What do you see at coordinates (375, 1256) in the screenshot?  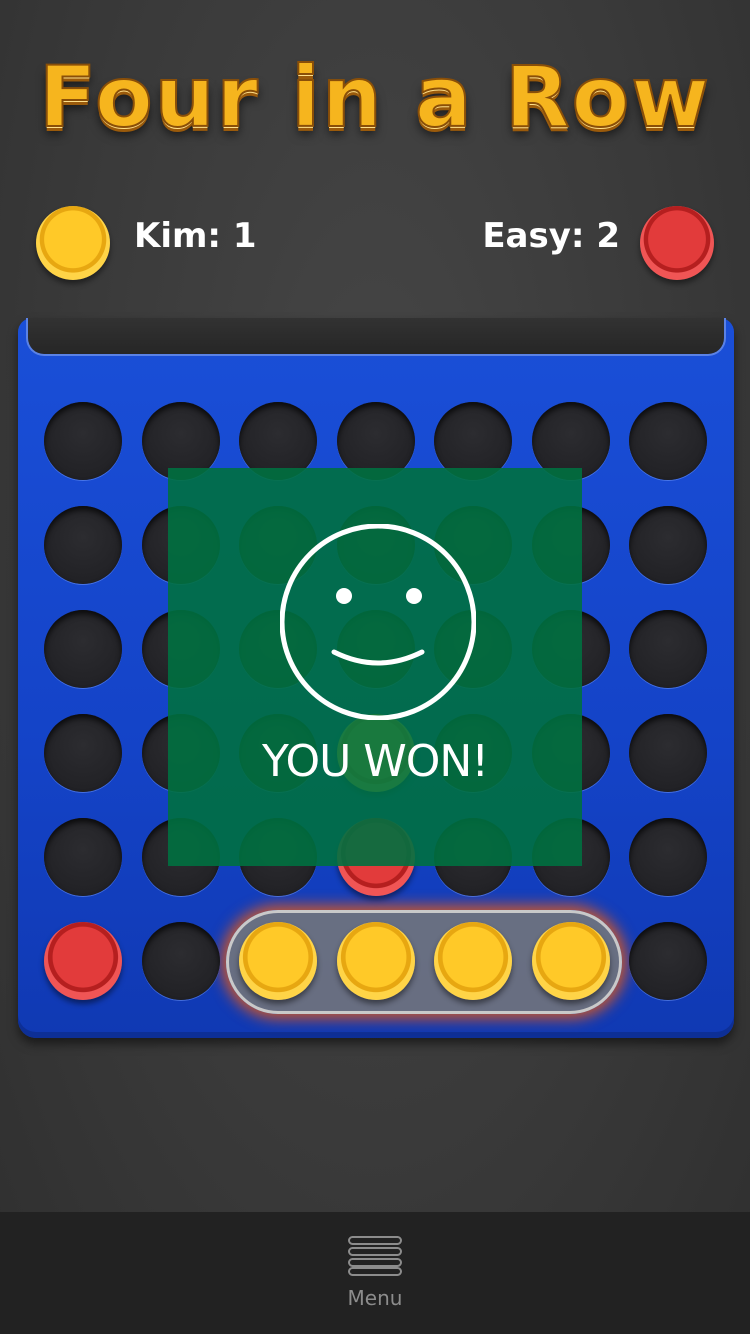 I see `hamburger-icon` at bounding box center [375, 1256].